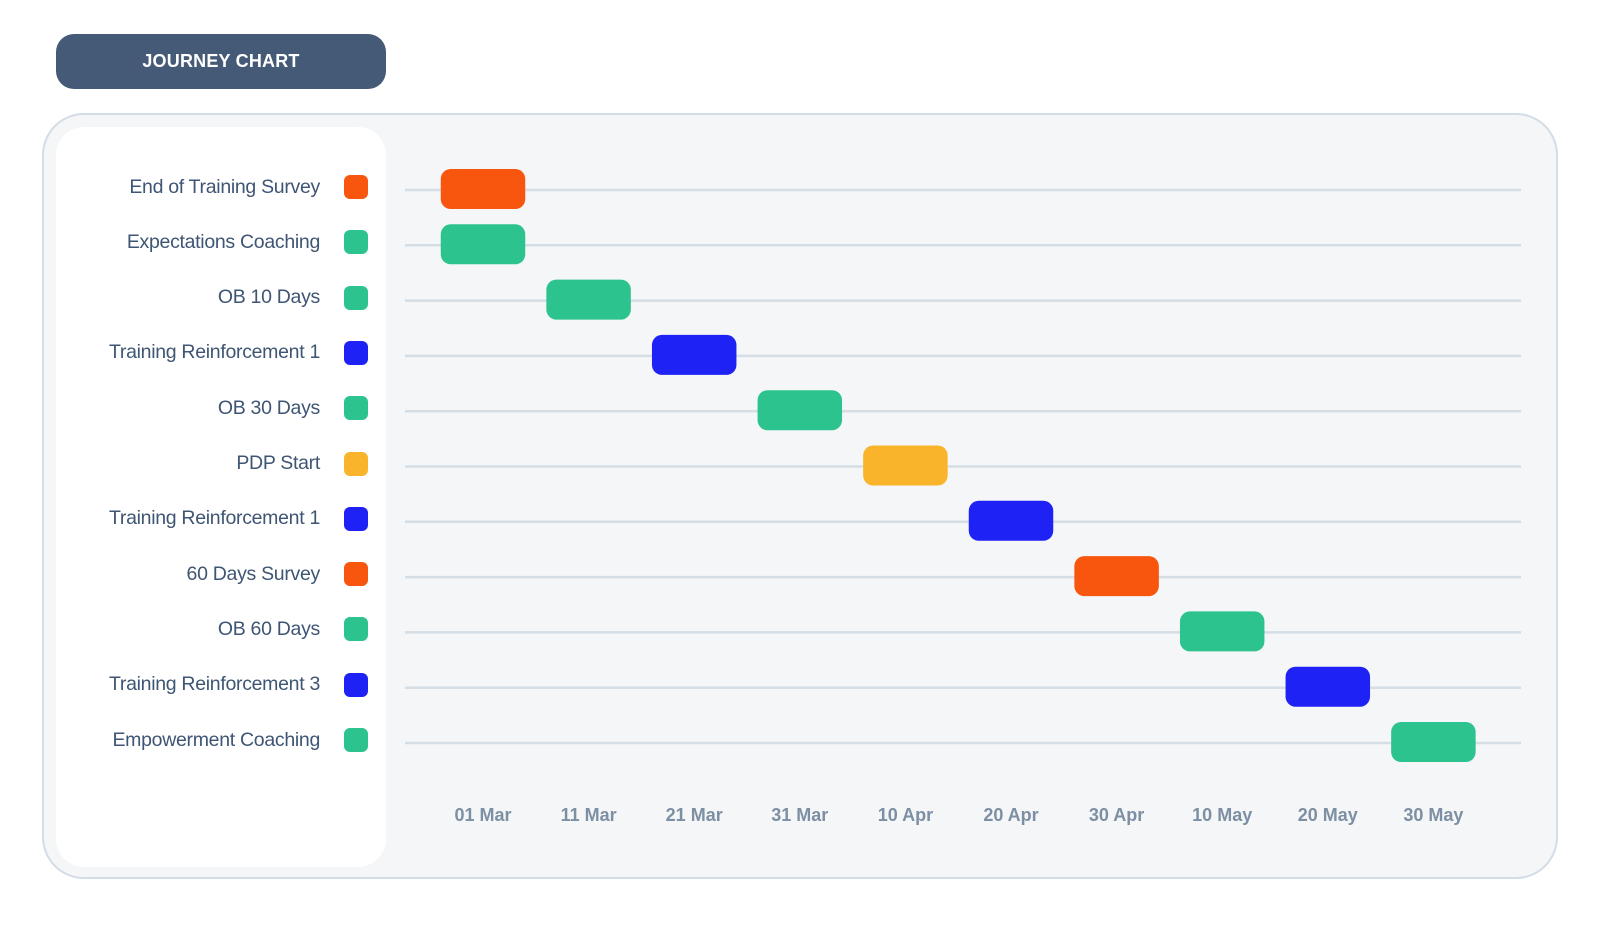 Image resolution: width=1600 pixels, height=925 pixels. I want to click on x-tick-label: 31 Mar, so click(799, 815).